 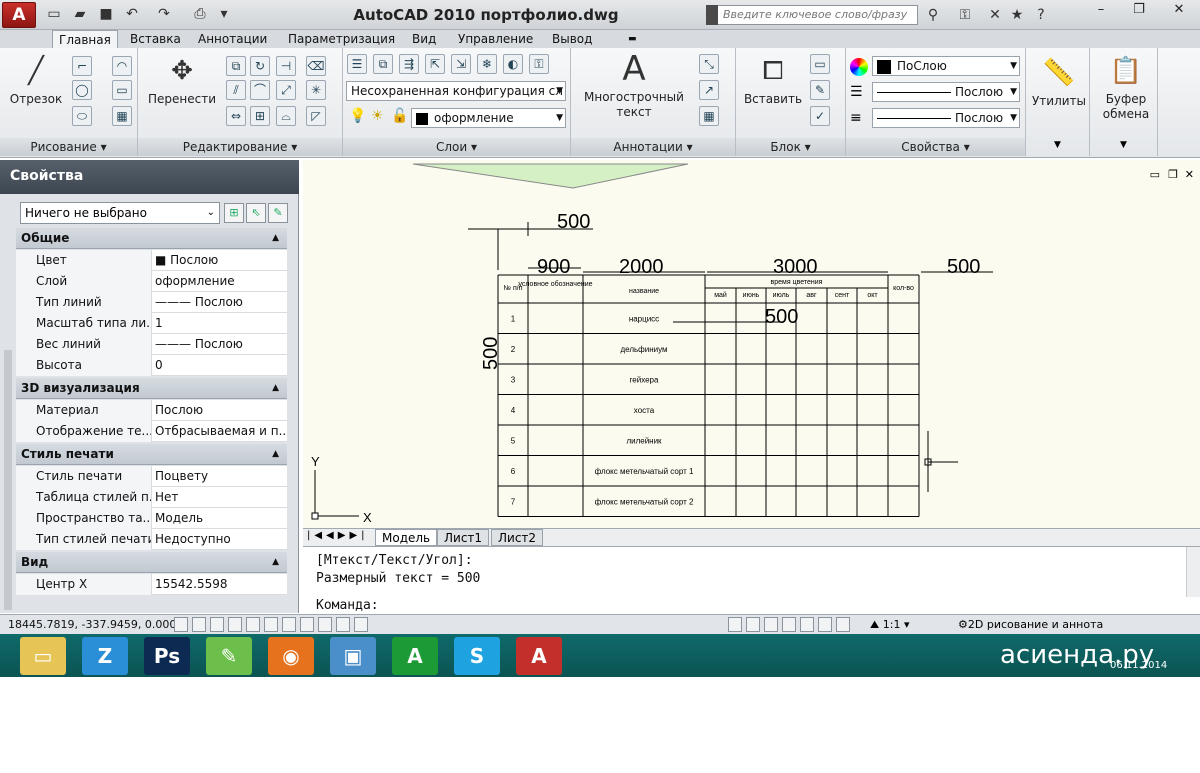 I want to click on property-row: Цвет ■ Послою, so click(x=151, y=260).